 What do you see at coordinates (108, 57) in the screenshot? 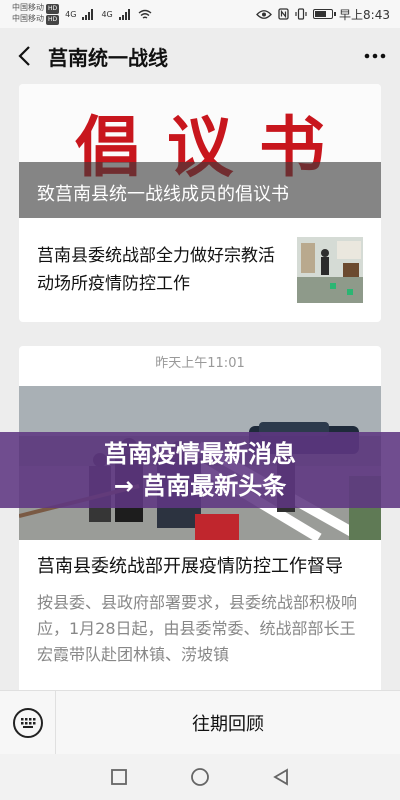
I see `page-title: 莒南统一战线` at bounding box center [108, 57].